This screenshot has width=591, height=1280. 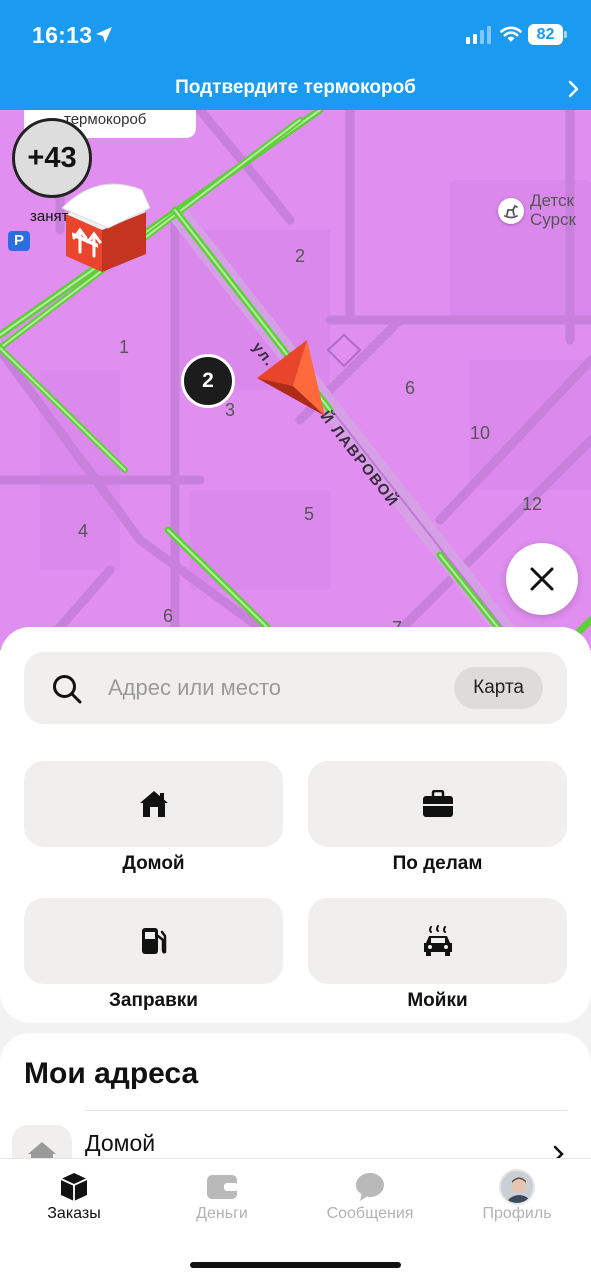 I want to click on avatar, so click(x=517, y=1187).